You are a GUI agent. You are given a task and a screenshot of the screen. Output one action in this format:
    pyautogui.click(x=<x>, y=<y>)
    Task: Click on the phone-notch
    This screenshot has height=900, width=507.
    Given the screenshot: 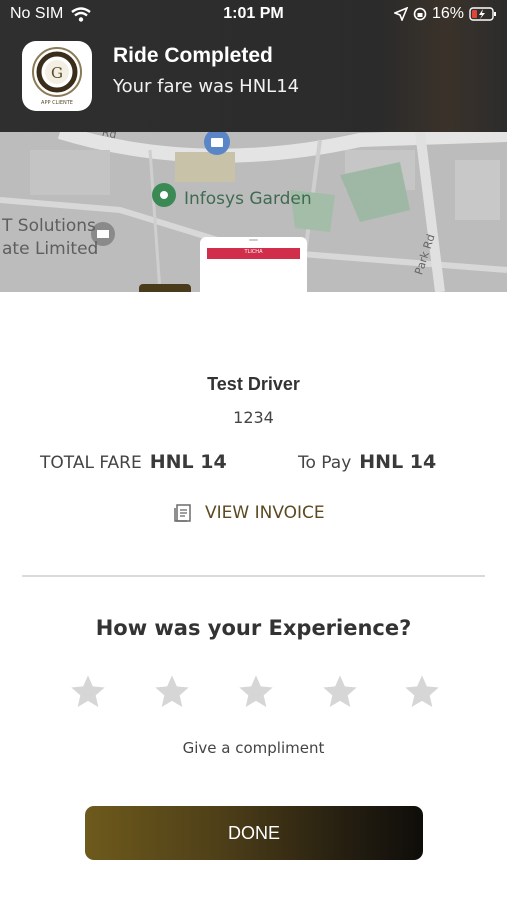 What is the action you would take?
    pyautogui.click(x=253, y=240)
    